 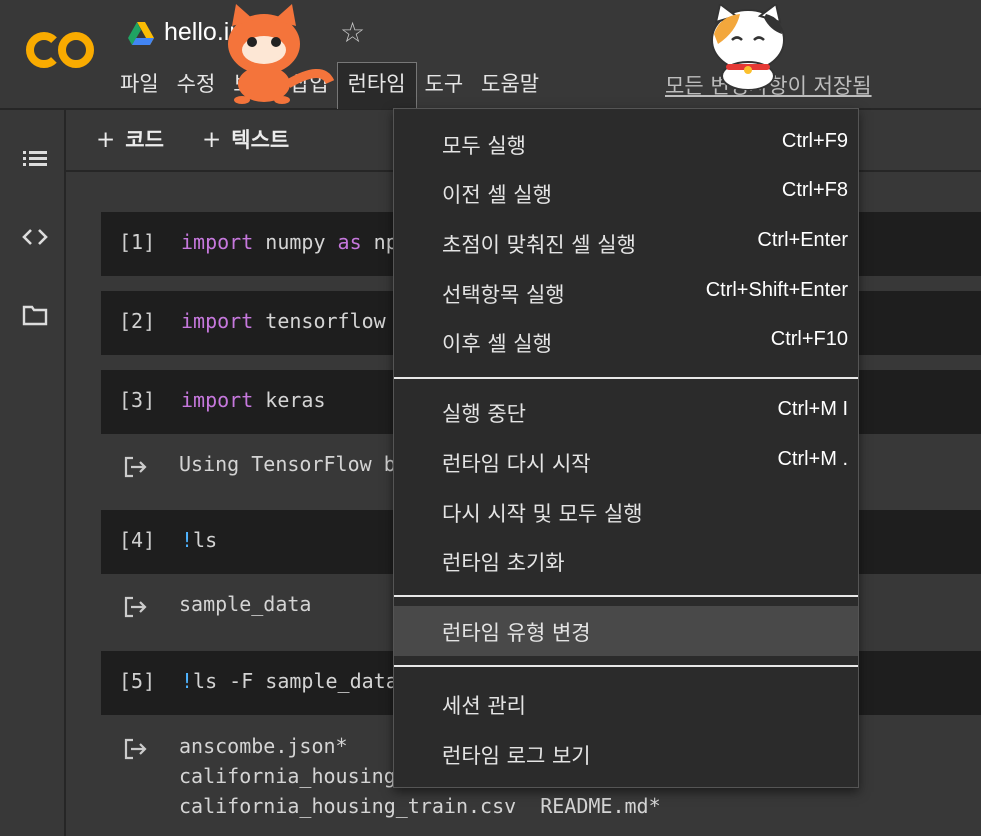 I want to click on left-sidebar, so click(x=33, y=473).